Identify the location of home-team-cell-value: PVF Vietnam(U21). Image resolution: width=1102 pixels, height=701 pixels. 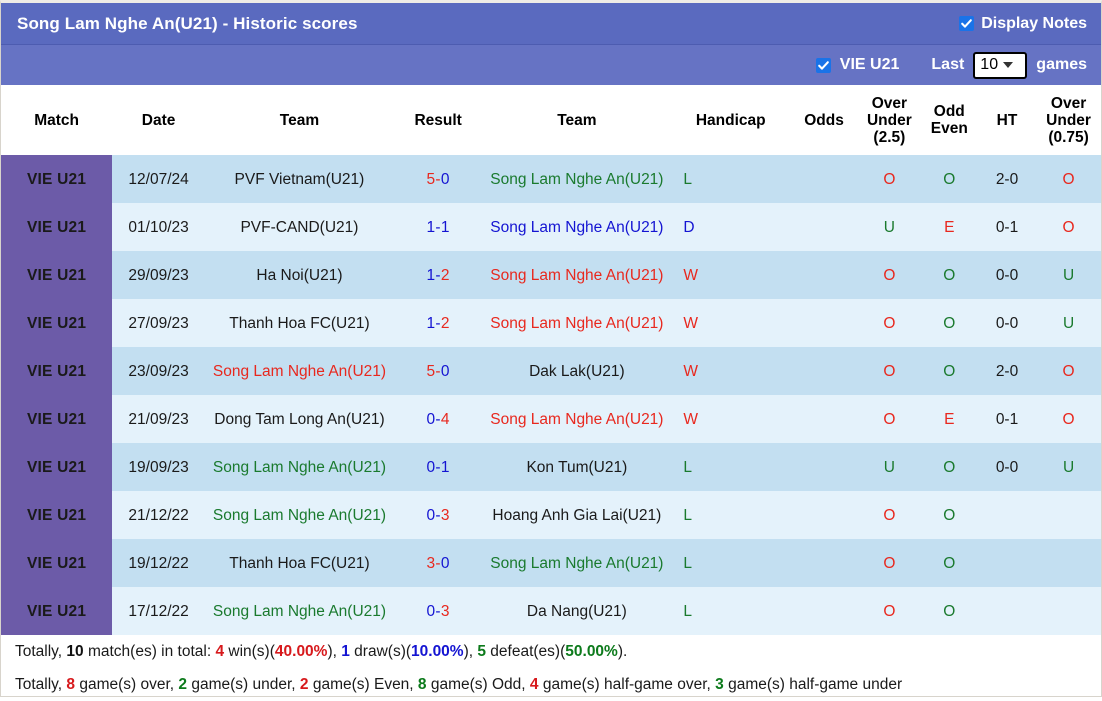
(299, 179).